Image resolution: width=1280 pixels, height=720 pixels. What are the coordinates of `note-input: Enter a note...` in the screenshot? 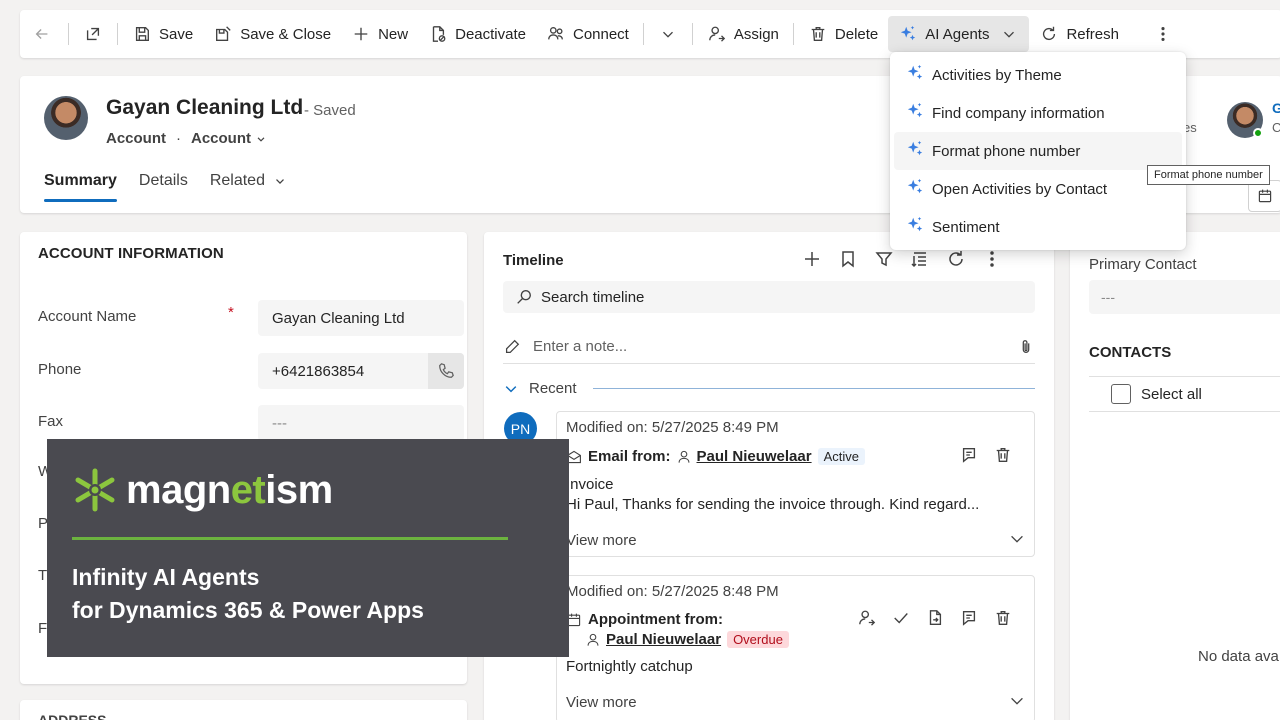 It's located at (769, 347).